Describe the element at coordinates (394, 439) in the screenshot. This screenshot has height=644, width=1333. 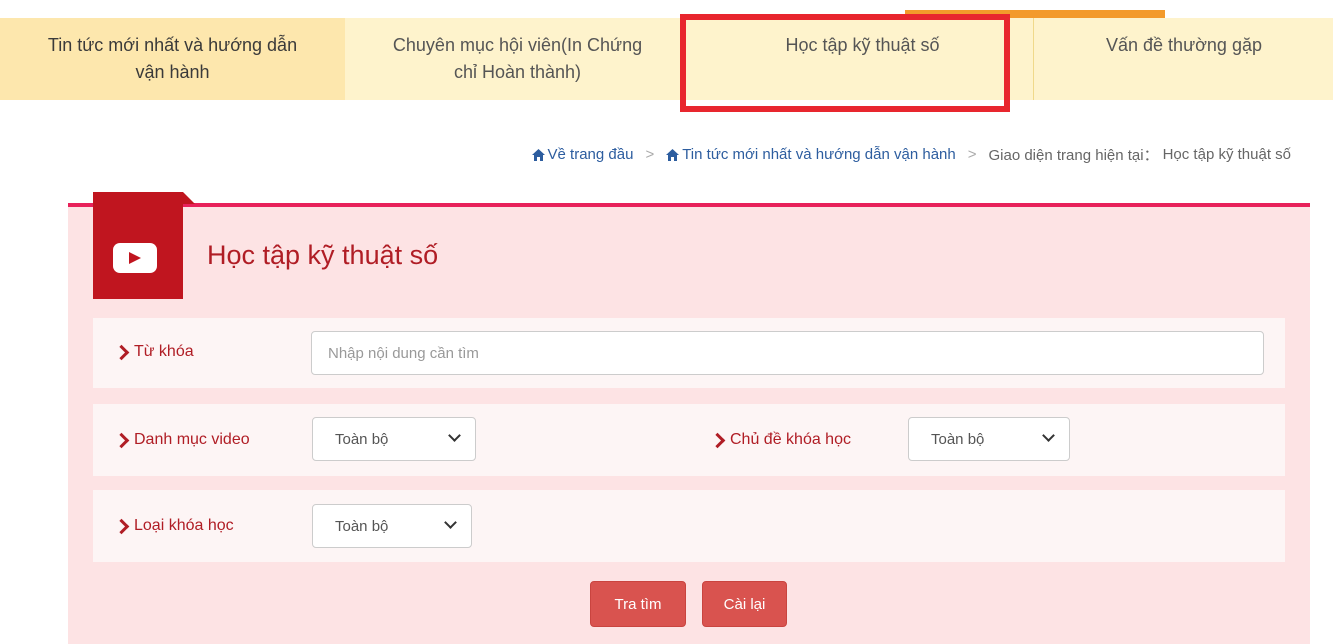
I see `video-category-select: Toàn bộ` at that location.